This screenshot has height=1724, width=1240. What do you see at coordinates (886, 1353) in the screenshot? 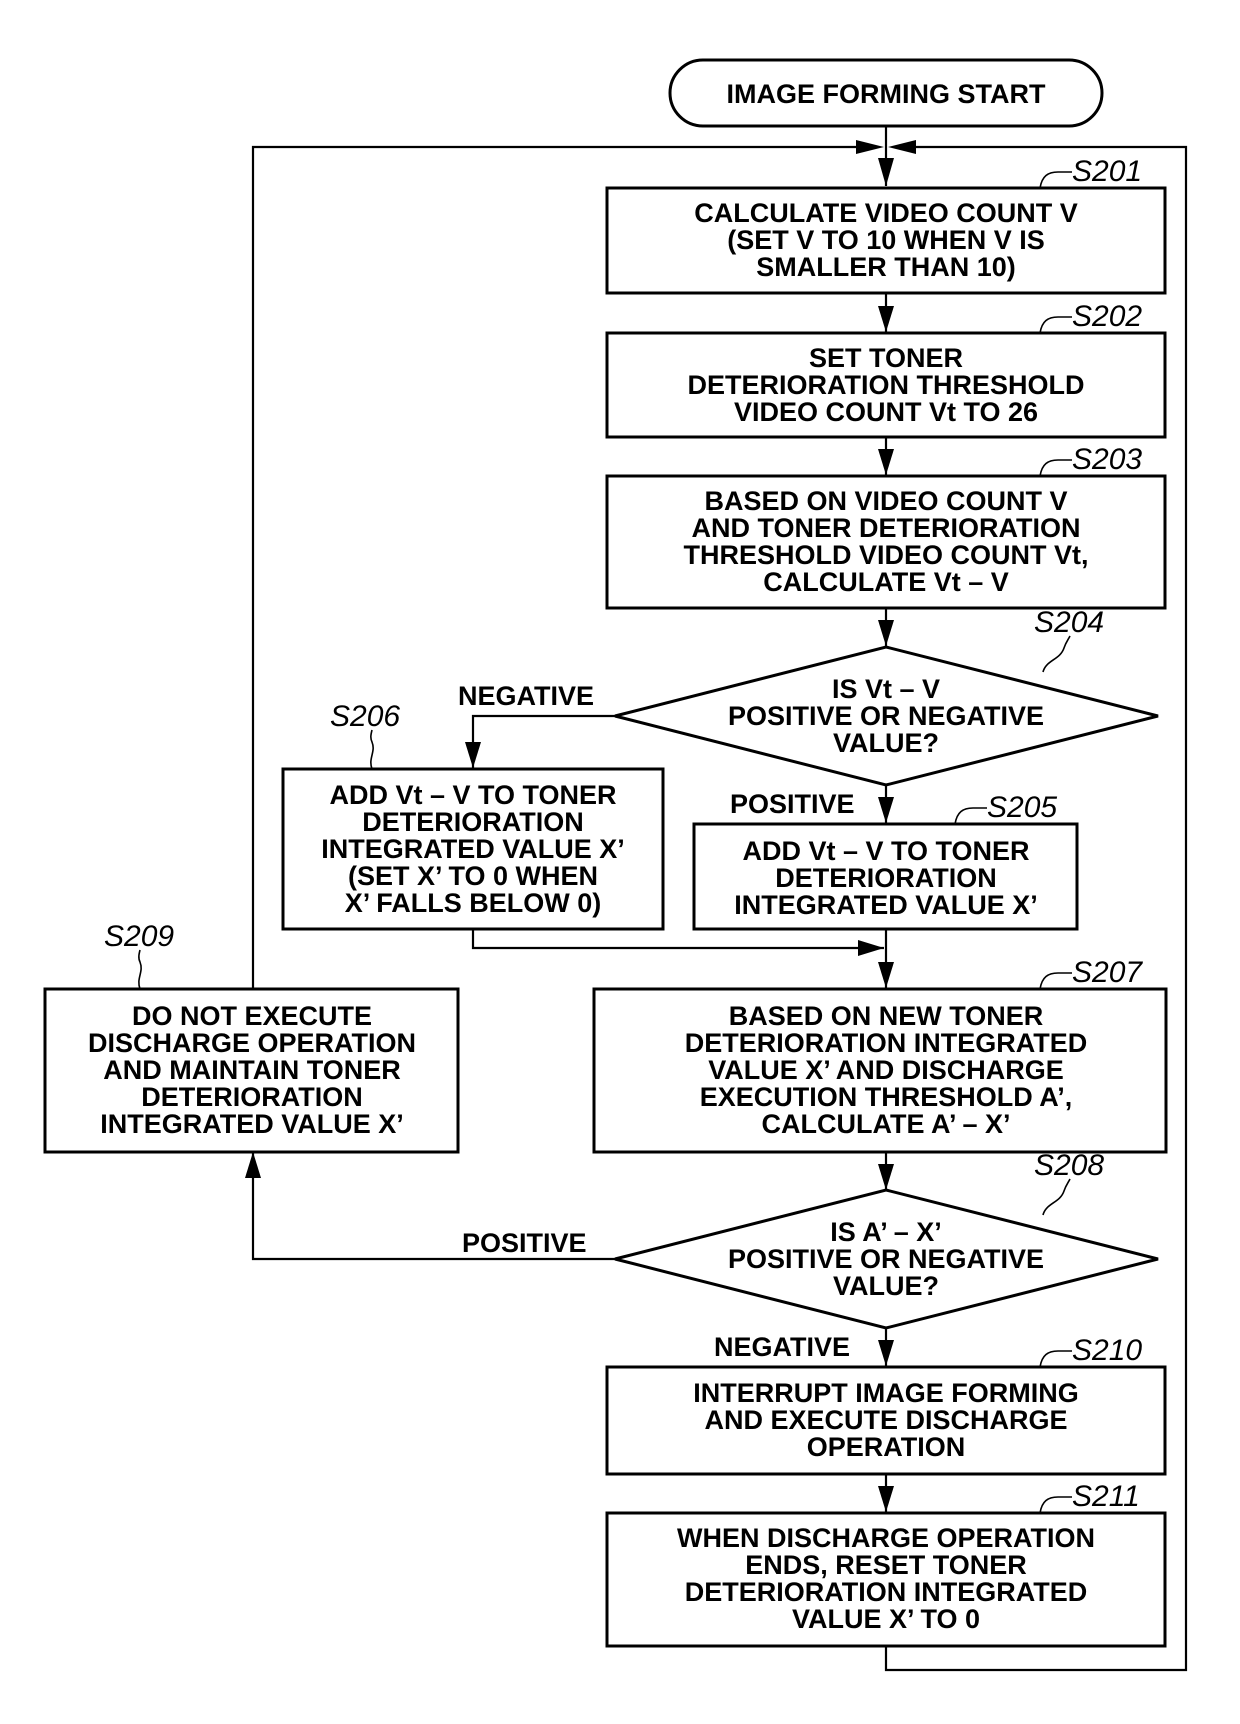
I see `arrowhead-s208-s210` at bounding box center [886, 1353].